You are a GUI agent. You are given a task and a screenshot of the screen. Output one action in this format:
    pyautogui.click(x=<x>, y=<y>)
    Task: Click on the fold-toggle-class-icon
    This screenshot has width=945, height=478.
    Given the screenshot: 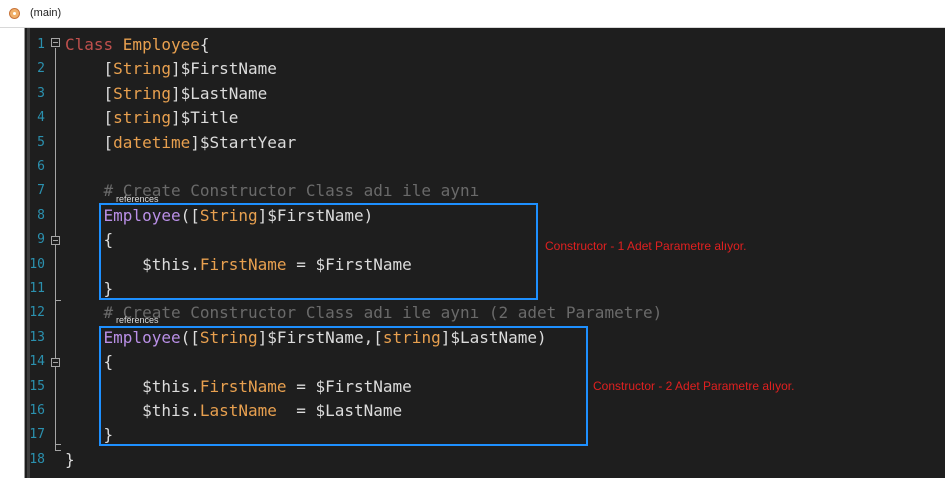 What is the action you would take?
    pyautogui.click(x=55, y=42)
    